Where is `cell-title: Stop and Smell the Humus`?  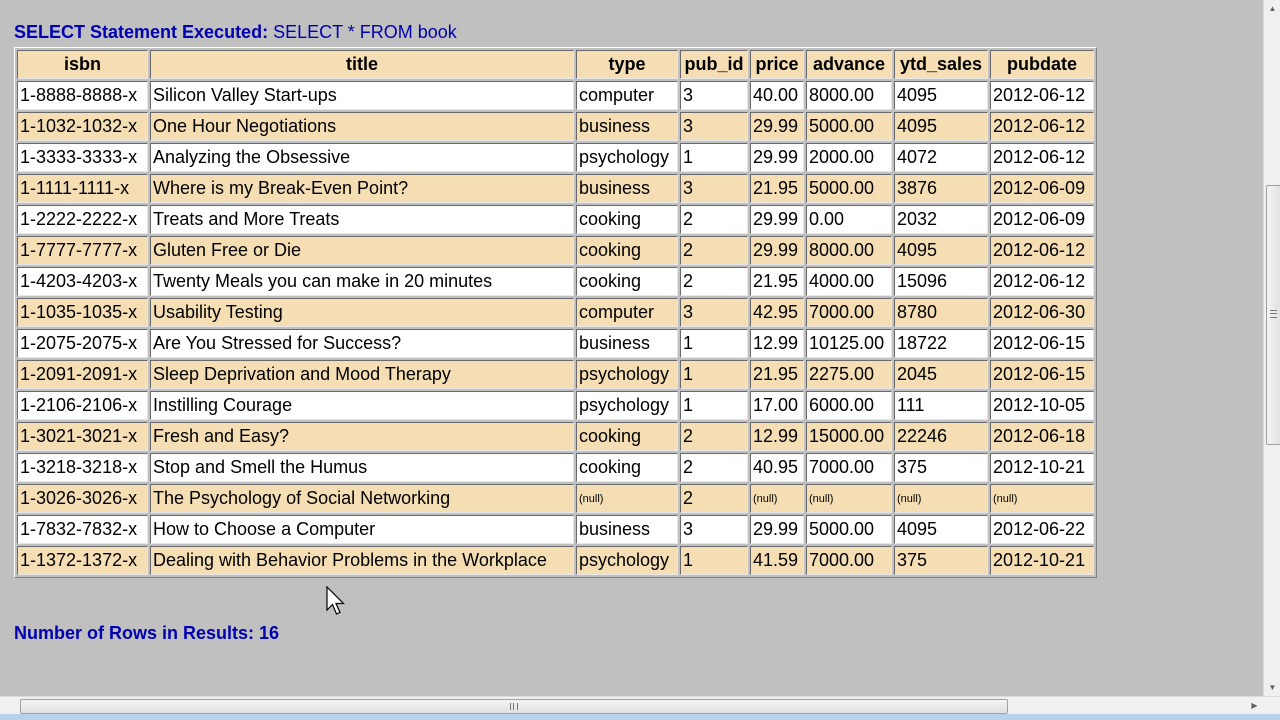
cell-title: Stop and Smell the Humus is located at coordinates (362, 467).